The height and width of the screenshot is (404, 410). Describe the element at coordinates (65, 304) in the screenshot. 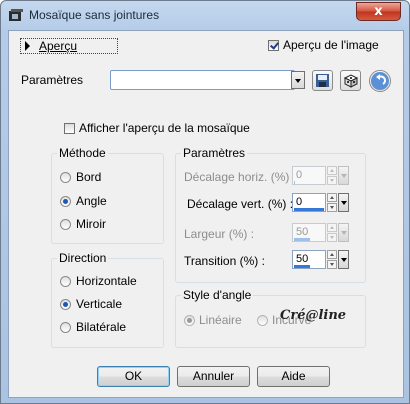

I see `direction-radio-verticale` at that location.